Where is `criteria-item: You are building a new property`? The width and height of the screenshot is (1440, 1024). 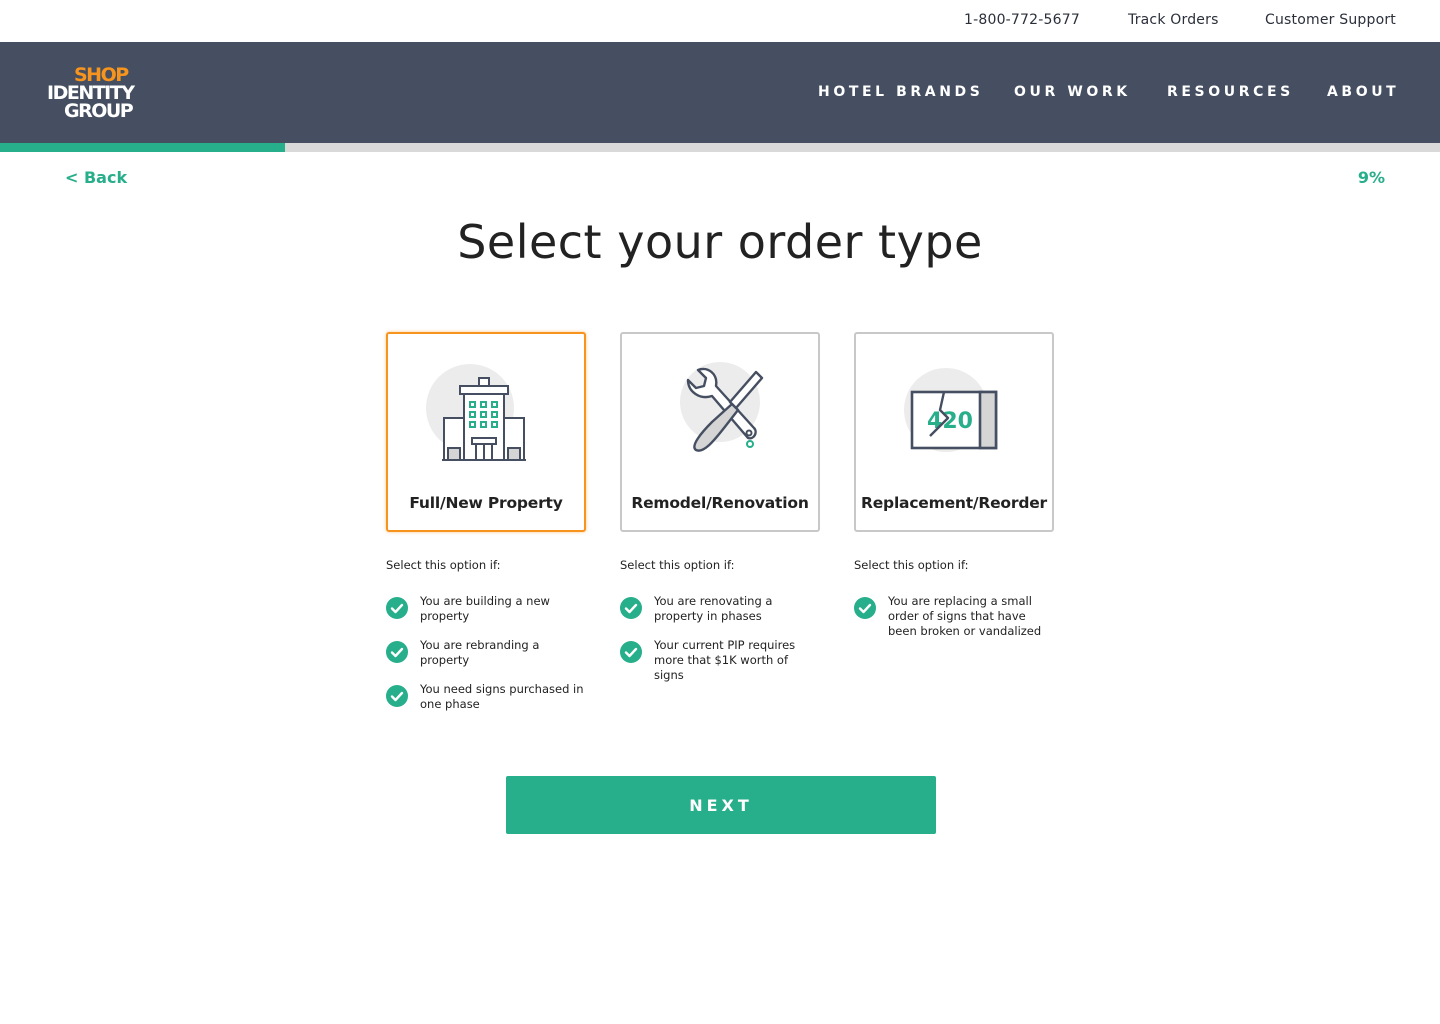 criteria-item: You are building a new property is located at coordinates (486, 609).